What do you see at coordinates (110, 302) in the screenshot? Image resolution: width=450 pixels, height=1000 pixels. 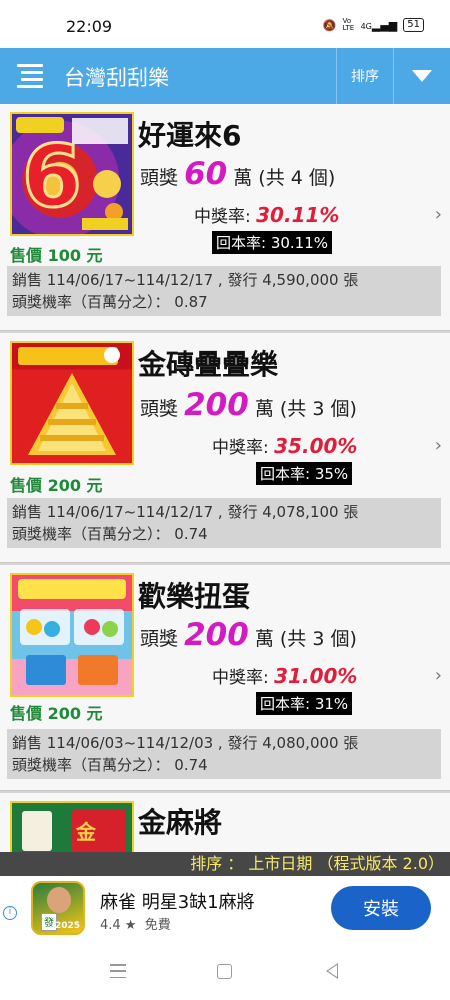 I see `top-prize-odds: 頭獎機率（百萬分之）： 0.87` at bounding box center [110, 302].